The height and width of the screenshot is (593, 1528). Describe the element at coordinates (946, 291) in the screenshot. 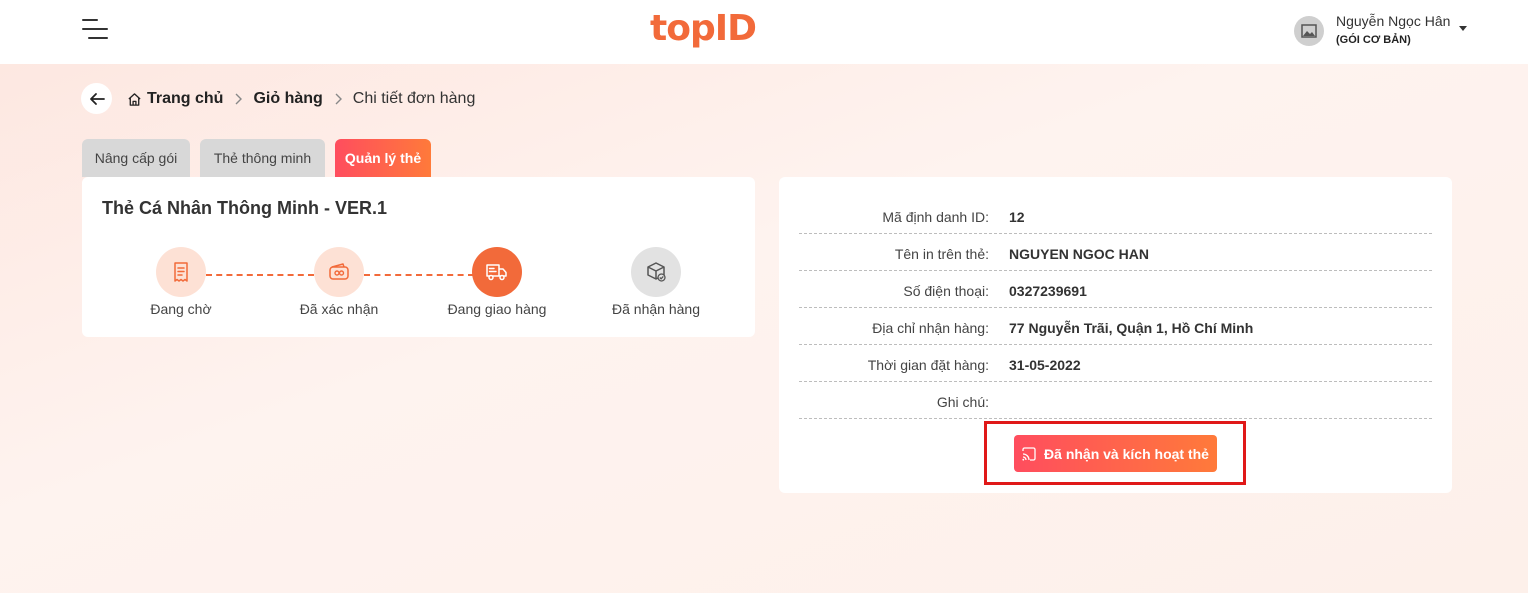

I see `info-label: Số điện thoại:` at that location.